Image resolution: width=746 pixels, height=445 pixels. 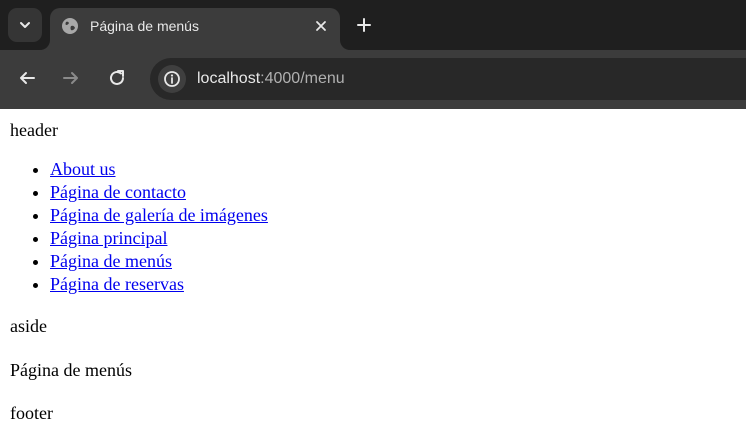 What do you see at coordinates (448, 79) in the screenshot?
I see `address-bar: localhost:4000/menu` at bounding box center [448, 79].